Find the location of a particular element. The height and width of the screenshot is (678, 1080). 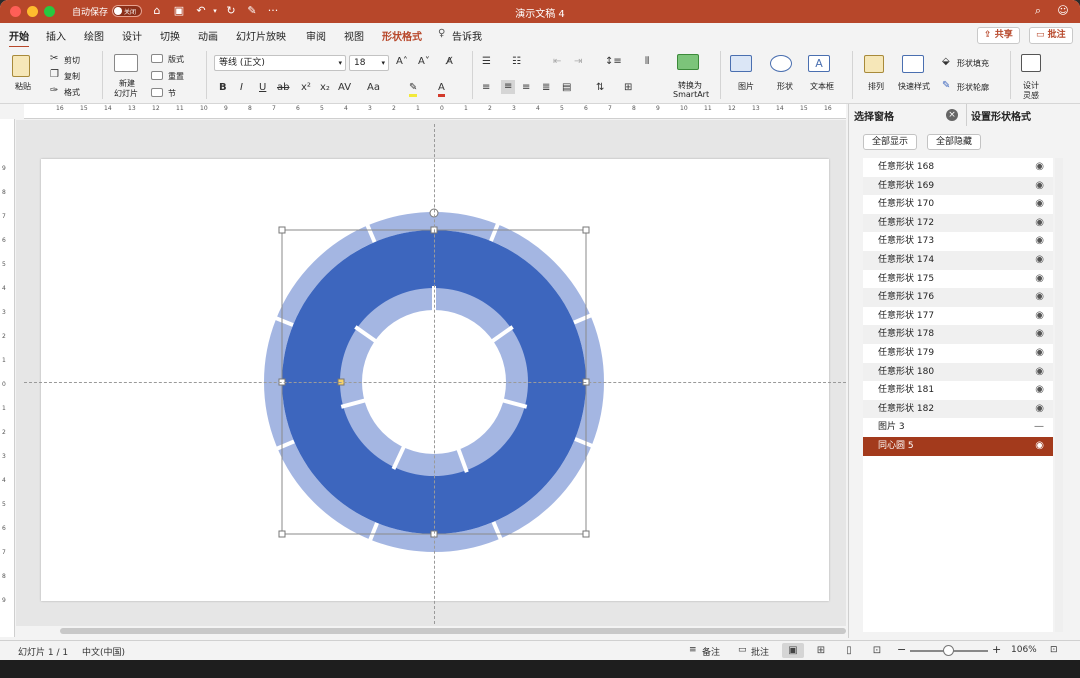

comments-icon: ▭ is located at coordinates (742, 650).